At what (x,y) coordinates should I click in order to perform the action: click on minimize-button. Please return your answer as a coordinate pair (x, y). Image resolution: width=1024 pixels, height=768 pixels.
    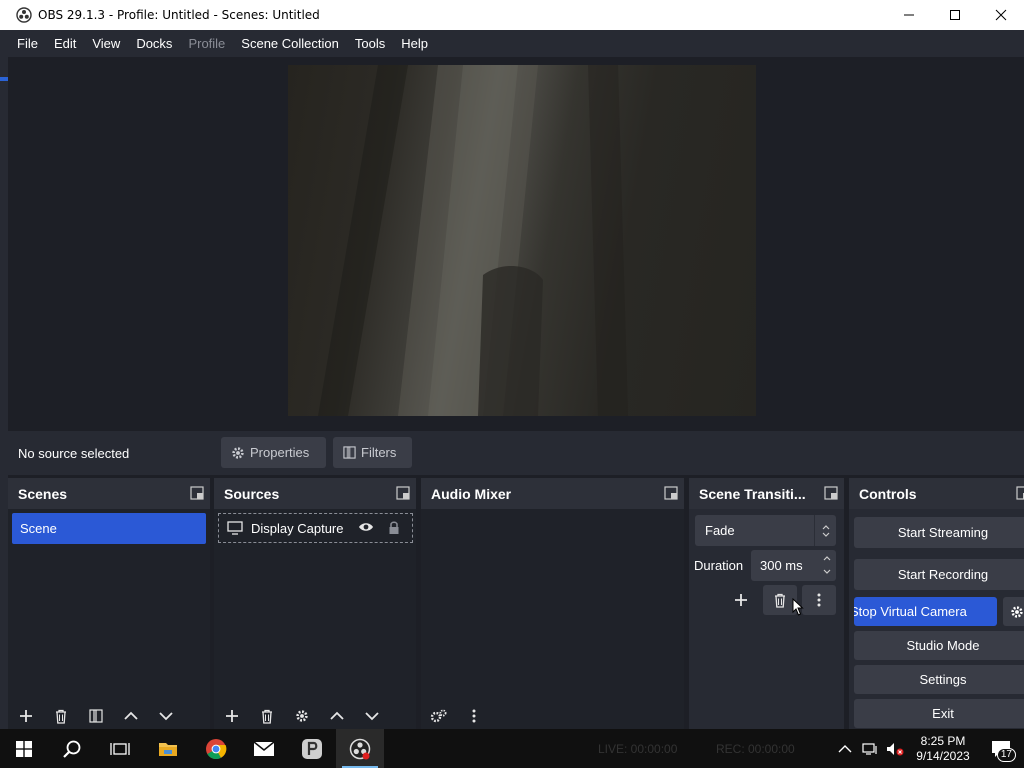
    Looking at the image, I should click on (909, 15).